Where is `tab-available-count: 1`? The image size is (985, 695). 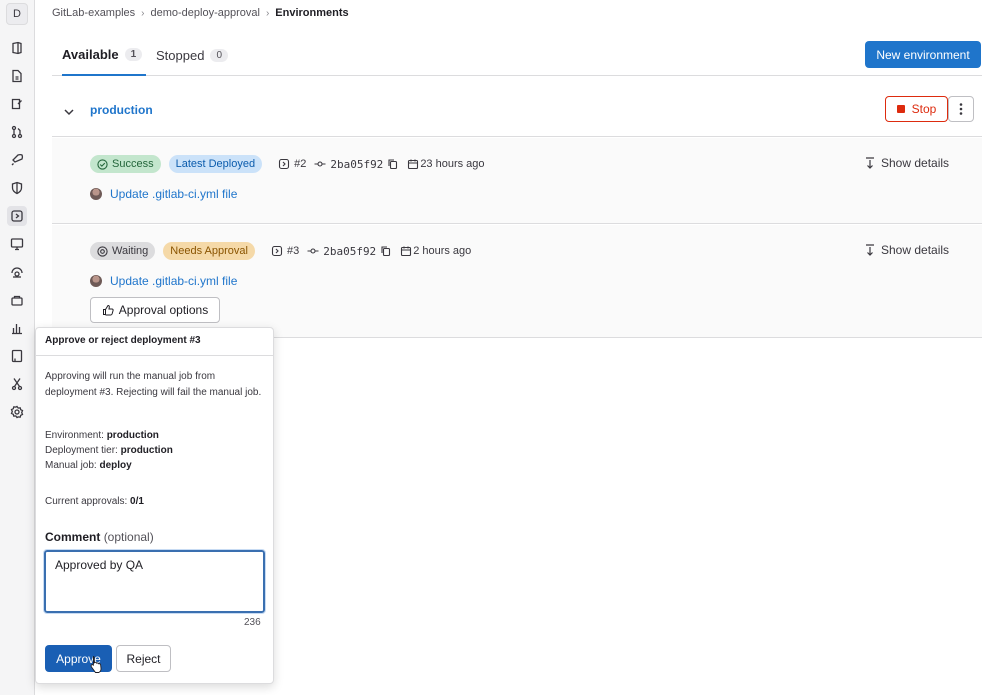 tab-available-count: 1 is located at coordinates (133, 54).